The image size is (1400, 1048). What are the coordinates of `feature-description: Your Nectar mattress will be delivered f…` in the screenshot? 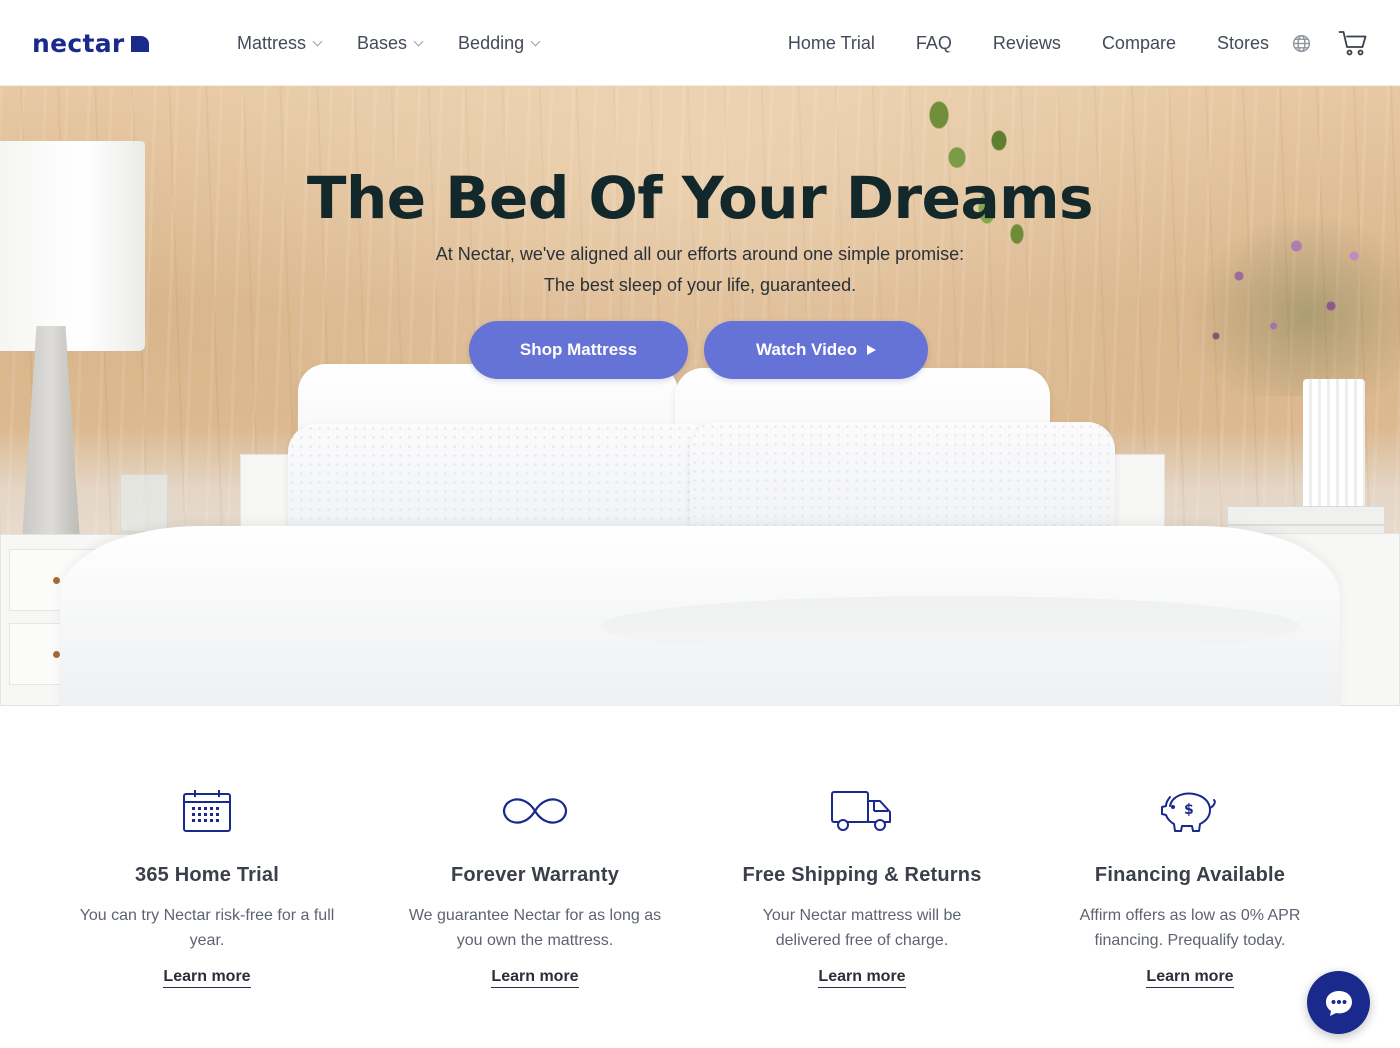 It's located at (862, 928).